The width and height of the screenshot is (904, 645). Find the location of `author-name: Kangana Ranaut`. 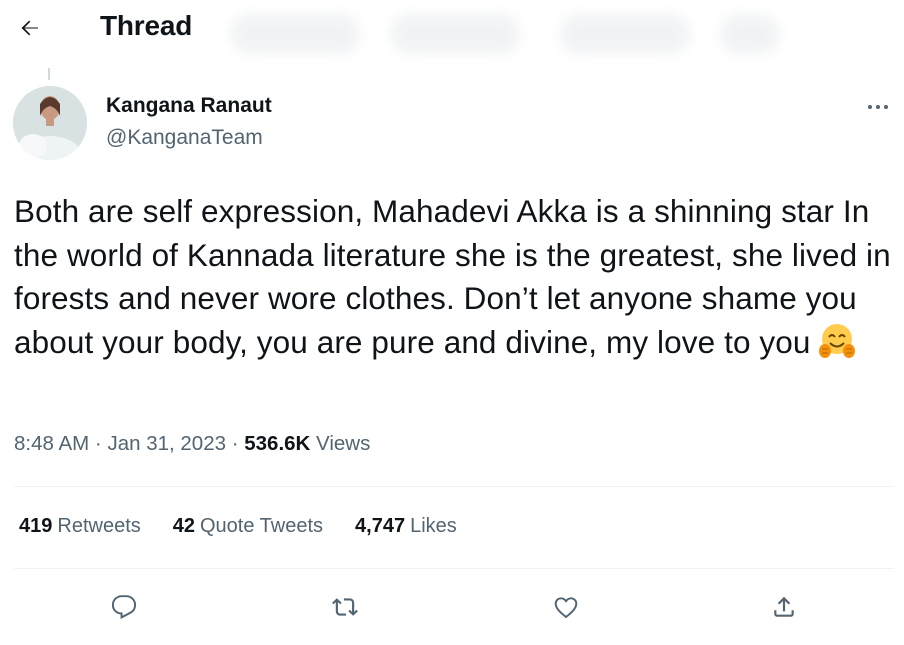

author-name: Kangana Ranaut is located at coordinates (189, 106).